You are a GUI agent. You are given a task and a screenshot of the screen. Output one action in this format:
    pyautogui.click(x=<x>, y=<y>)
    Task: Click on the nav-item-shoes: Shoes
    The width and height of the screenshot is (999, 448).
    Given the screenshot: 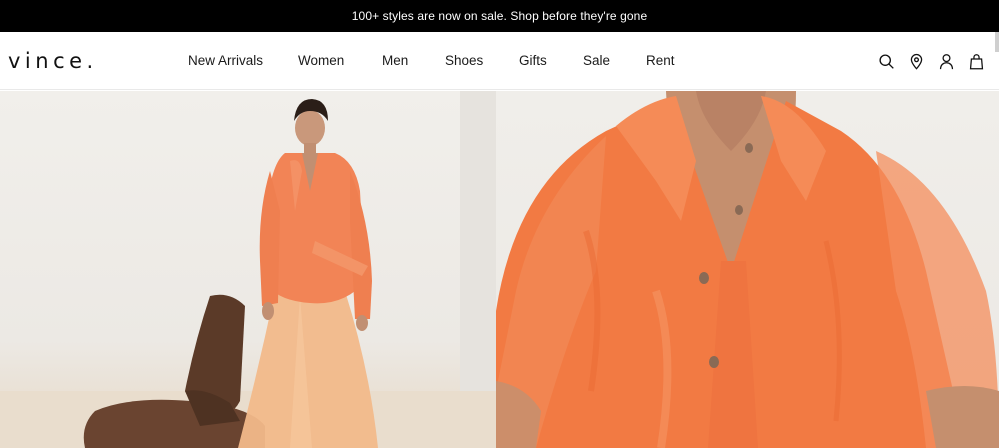 What is the action you would take?
    pyautogui.click(x=464, y=61)
    